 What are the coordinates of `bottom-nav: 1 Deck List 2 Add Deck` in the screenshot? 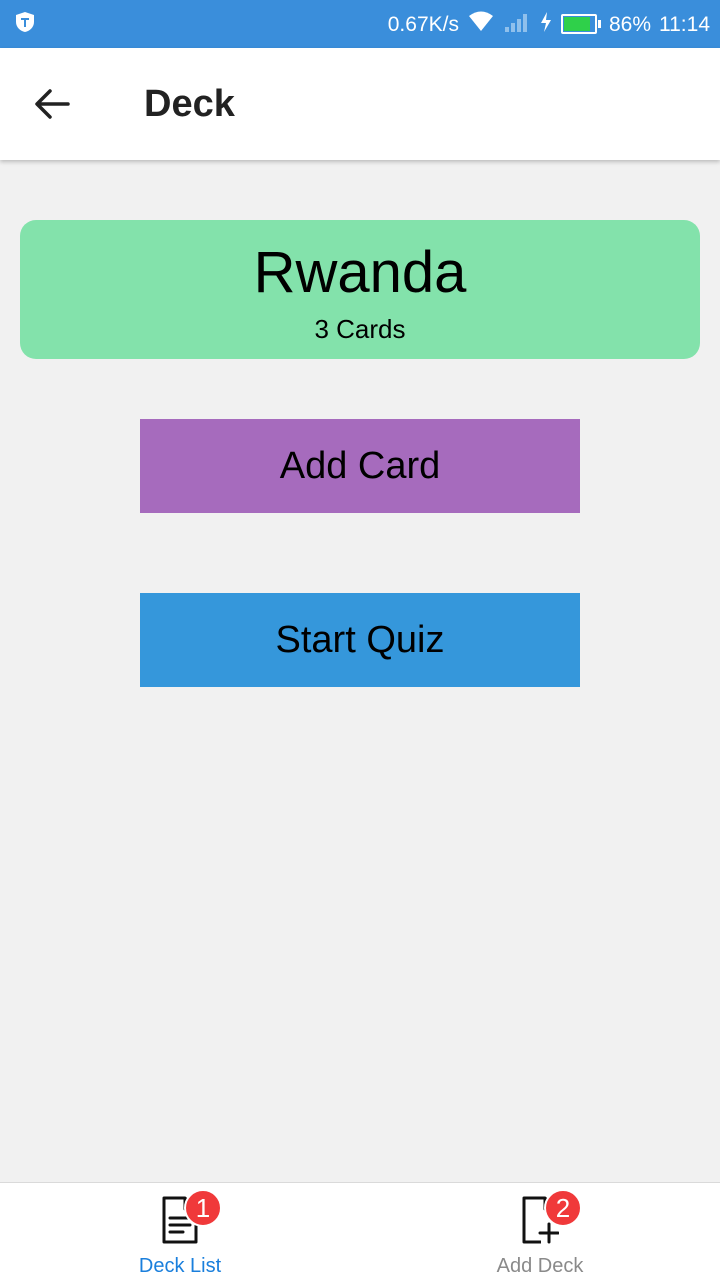 It's located at (360, 1231).